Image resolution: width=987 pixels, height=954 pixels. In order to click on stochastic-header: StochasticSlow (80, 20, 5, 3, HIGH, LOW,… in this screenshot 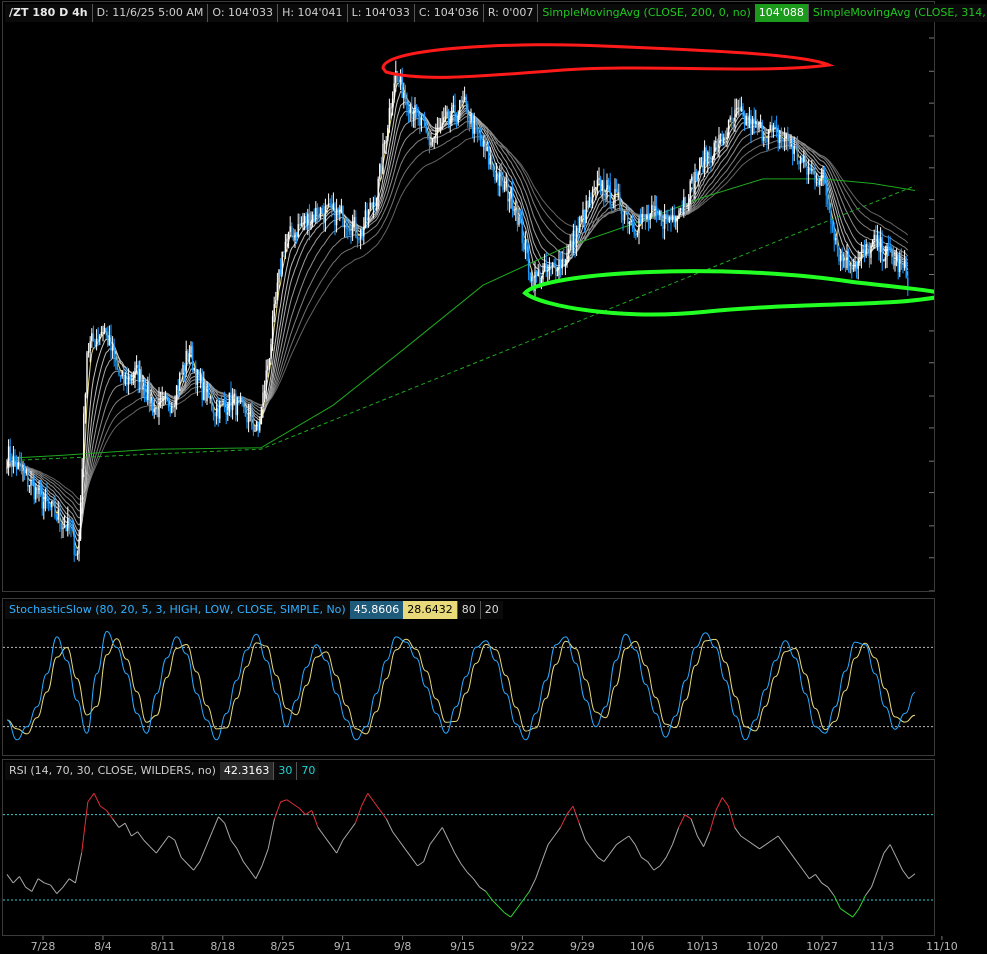, I will do `click(254, 610)`.